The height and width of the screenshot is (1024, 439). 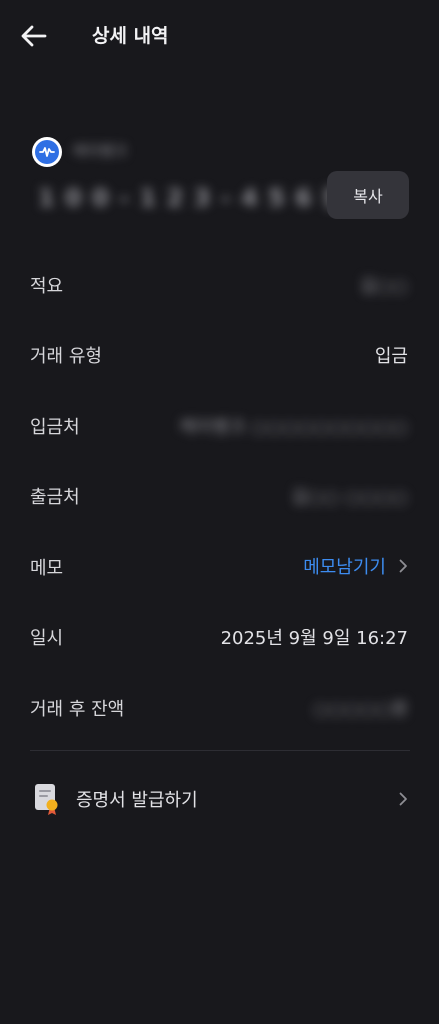 I want to click on bank-name: 케이뱅크, so click(x=100, y=151).